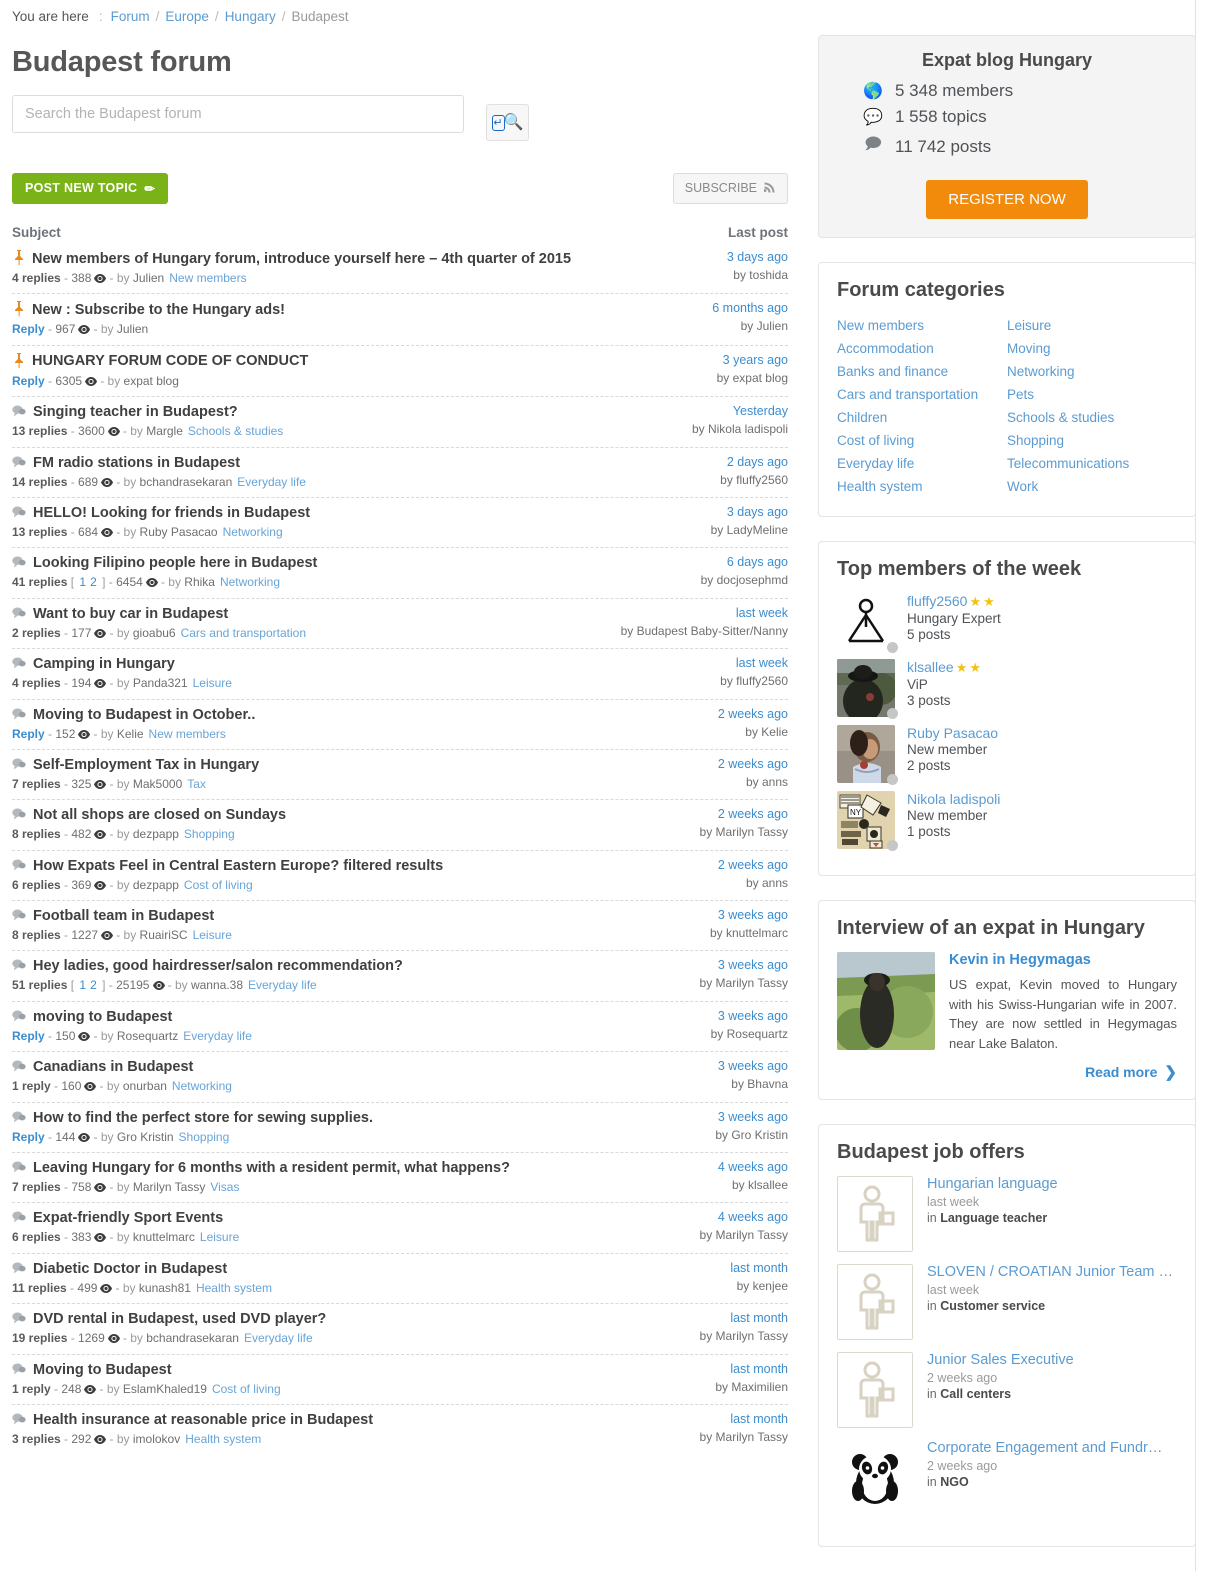 The height and width of the screenshot is (1571, 1208). Describe the element at coordinates (1063, 960) in the screenshot. I see `interview-person-link: Kevin in Hegymagas` at that location.